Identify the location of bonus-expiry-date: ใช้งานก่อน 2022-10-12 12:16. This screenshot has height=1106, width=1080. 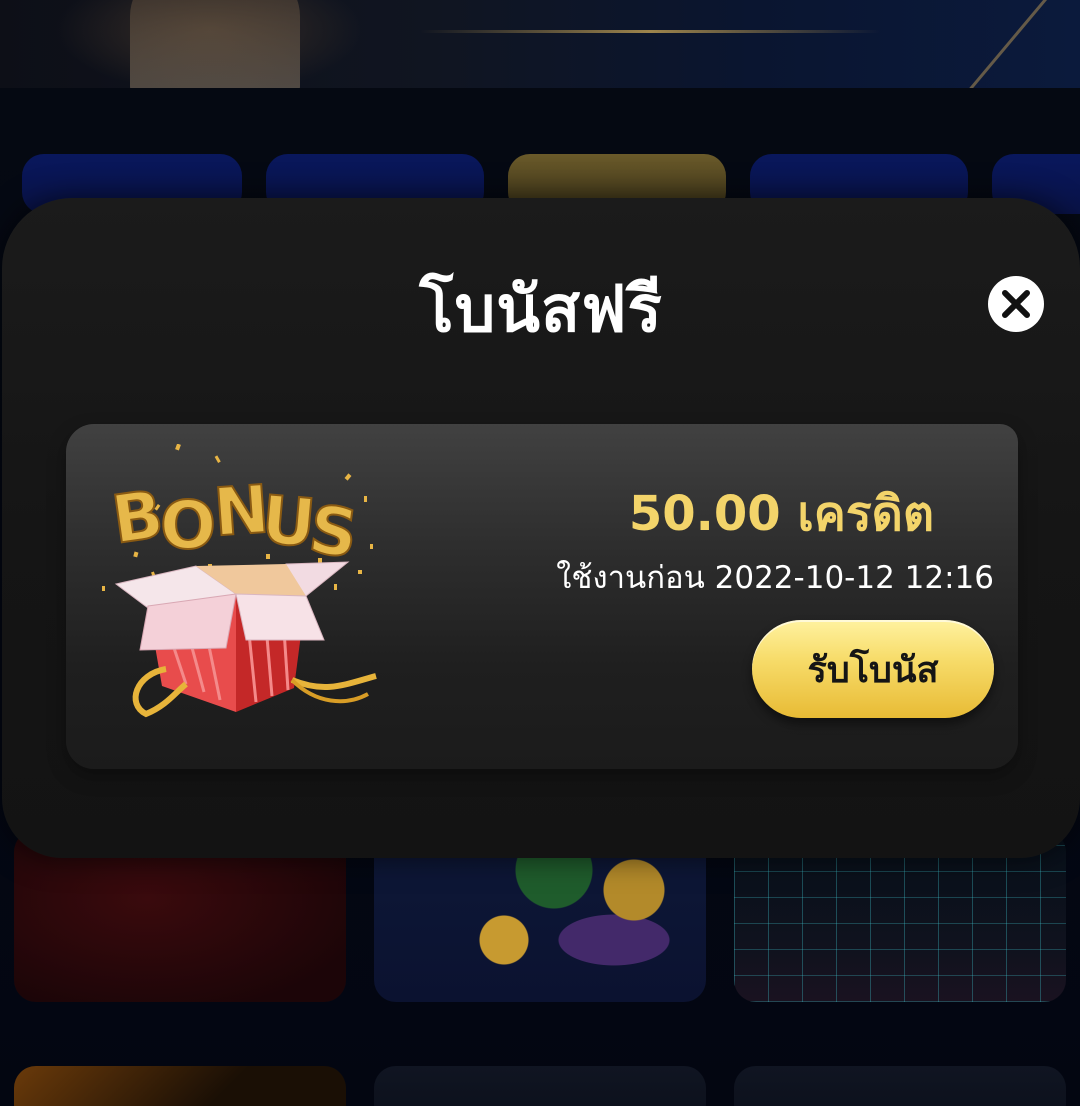
(775, 578).